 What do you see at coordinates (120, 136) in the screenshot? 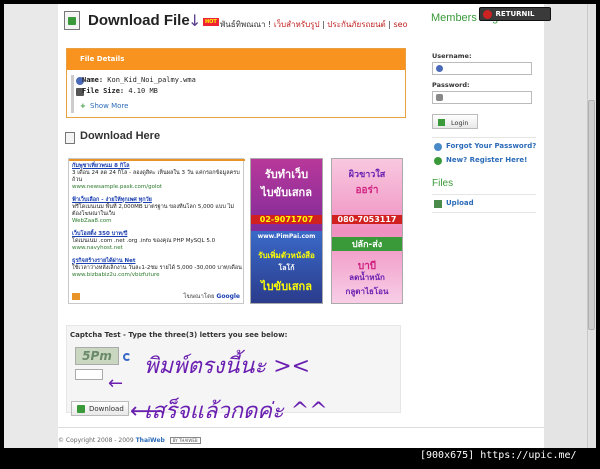
I see `download-here-title: Download Here` at bounding box center [120, 136].